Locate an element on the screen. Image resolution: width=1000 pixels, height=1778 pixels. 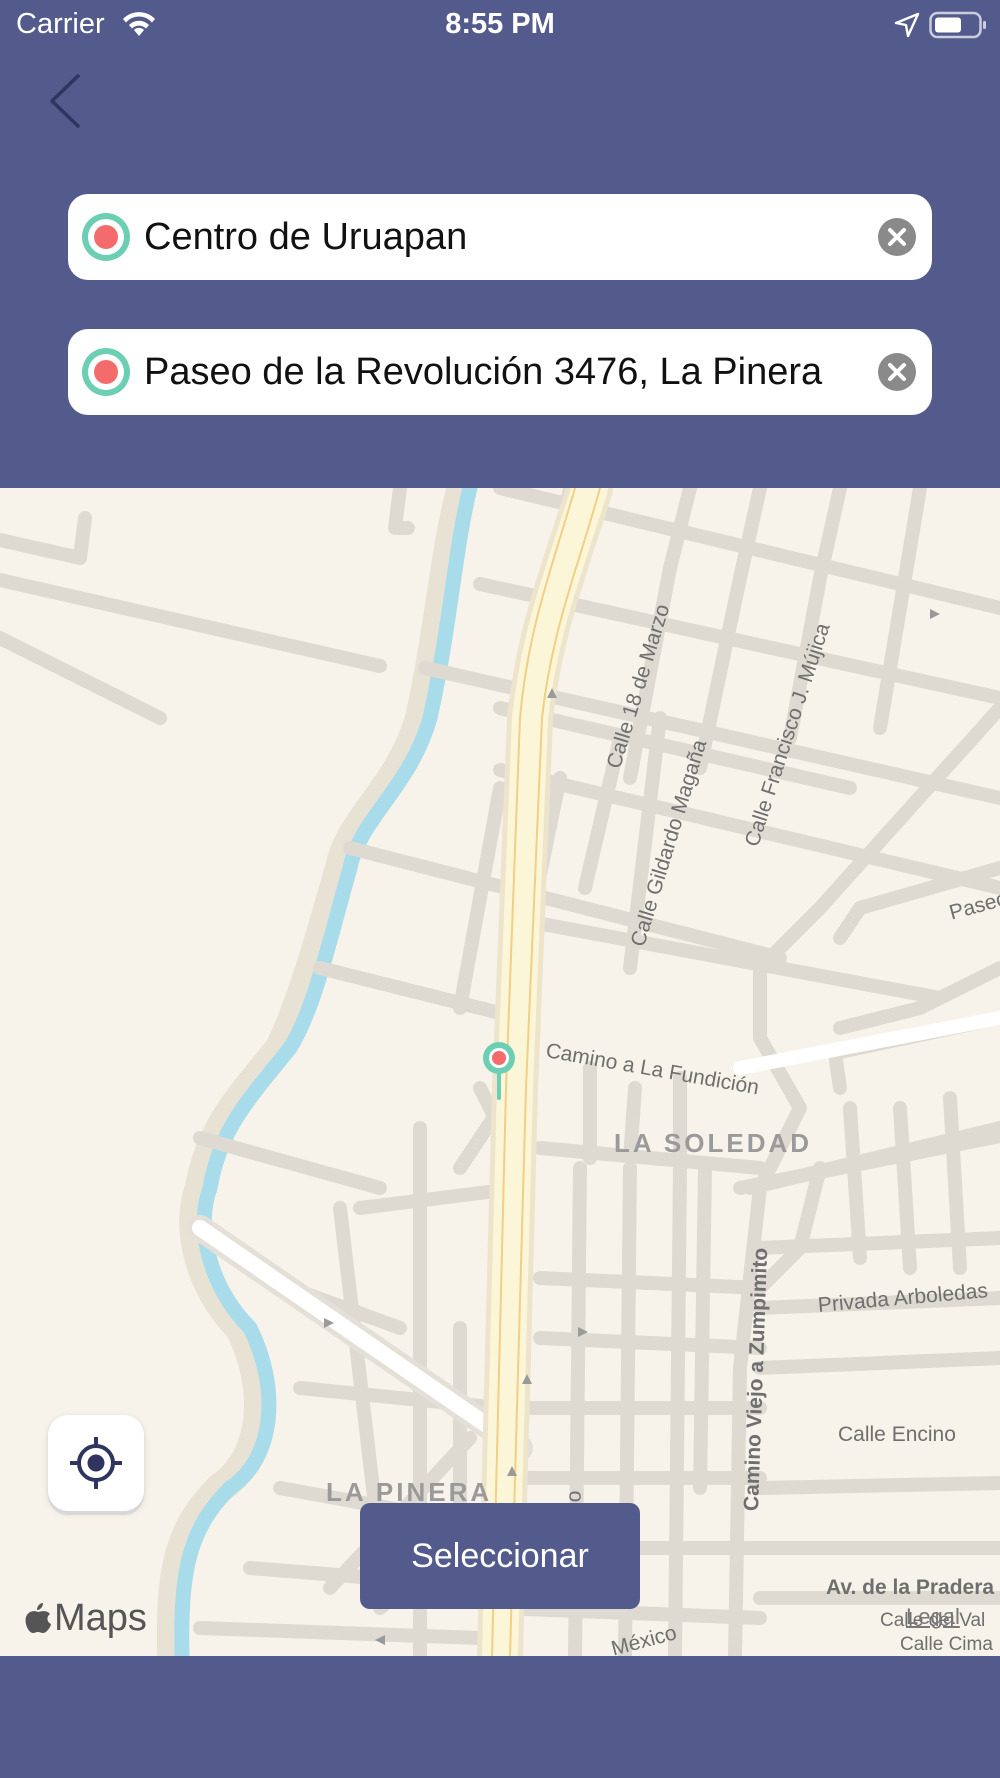
bottom-bar is located at coordinates (500, 1717).